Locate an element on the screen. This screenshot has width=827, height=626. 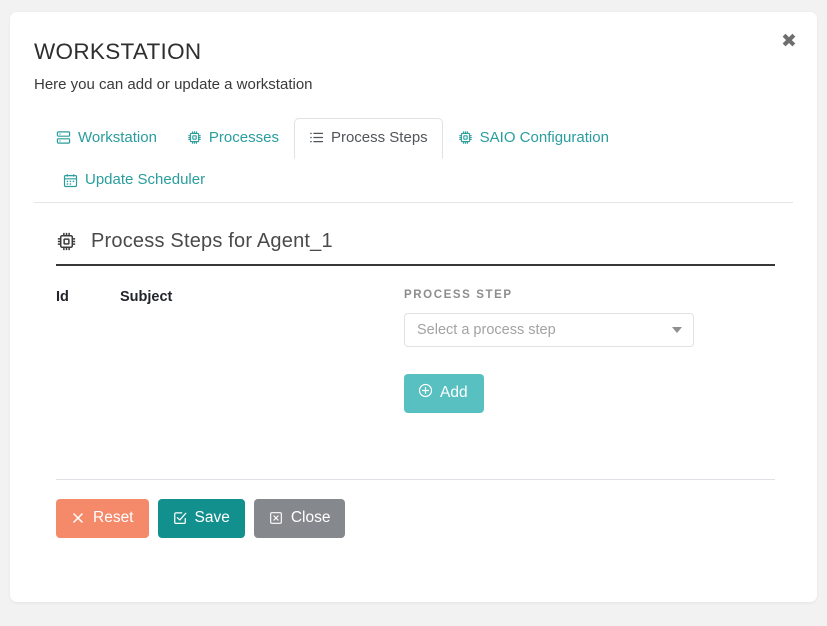
close-button-label: Close is located at coordinates (310, 517).